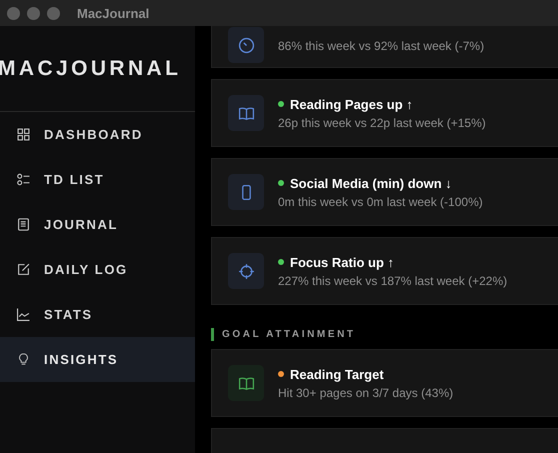  I want to click on nav-item: JOURNAL, so click(97, 224).